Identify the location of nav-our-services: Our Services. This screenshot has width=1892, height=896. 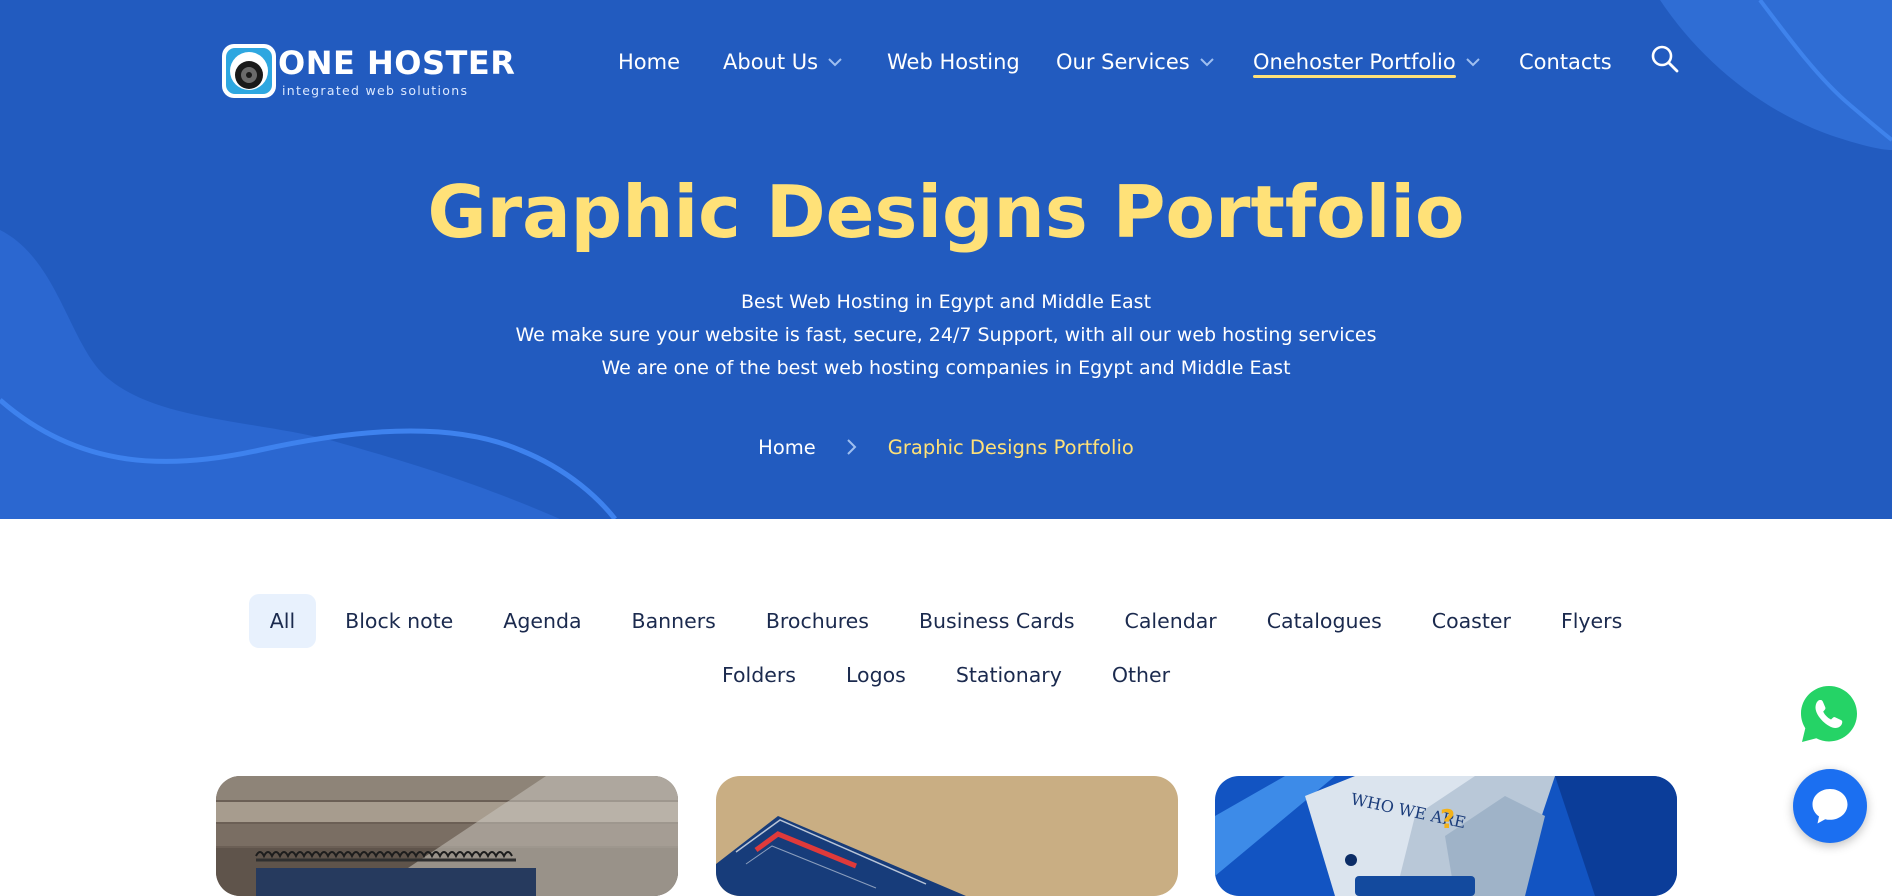
(1135, 62).